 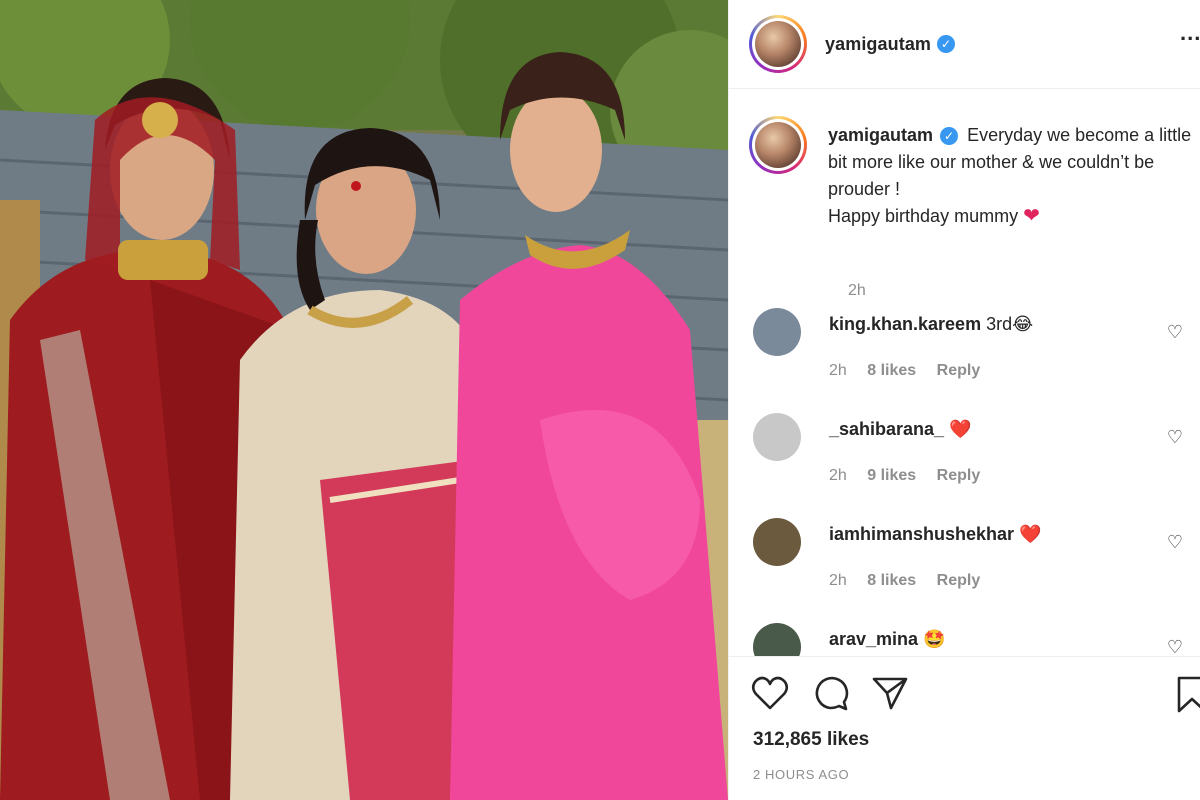 I want to click on comment-item: king.khan.kareem 3rd😂 2h 8 likes Reply ♡, so click(x=968, y=348).